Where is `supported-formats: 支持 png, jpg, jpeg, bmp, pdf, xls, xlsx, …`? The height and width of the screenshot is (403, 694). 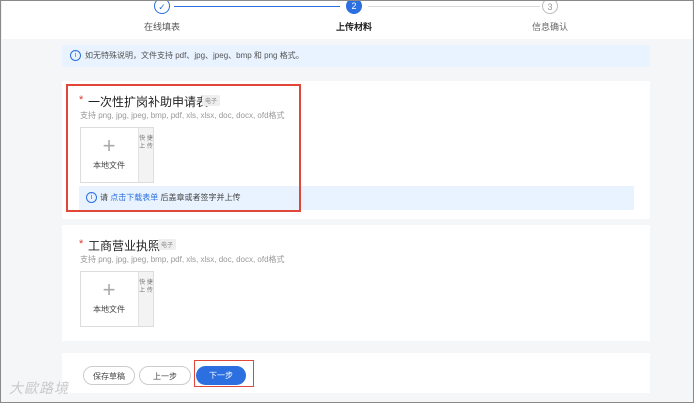 supported-formats: 支持 png, jpg, jpeg, bmp, pdf, xls, xlsx, … is located at coordinates (182, 259).